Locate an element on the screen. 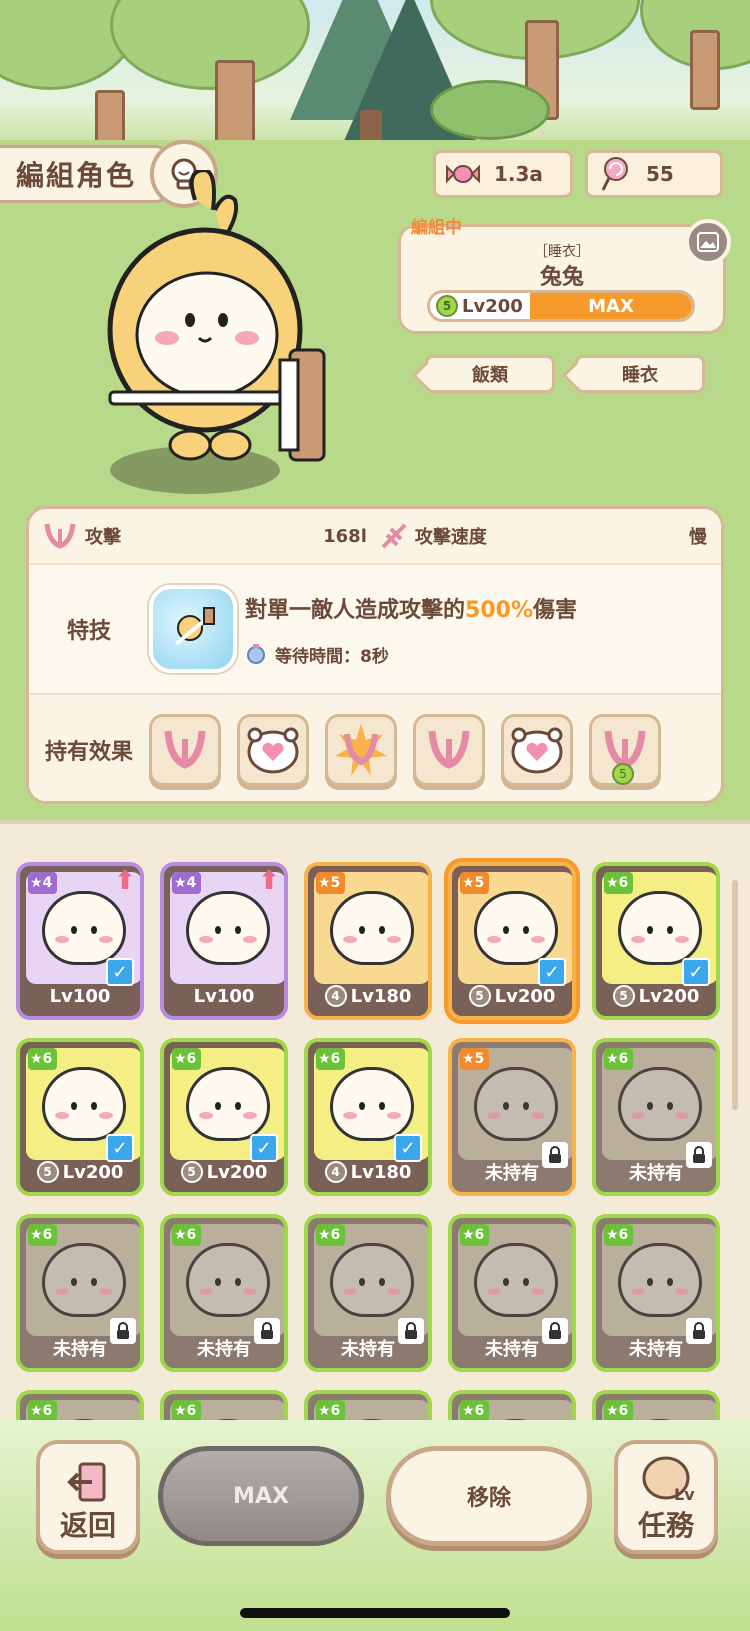 This screenshot has height=1631, width=750. remove-label: 移除 is located at coordinates (488, 1498).